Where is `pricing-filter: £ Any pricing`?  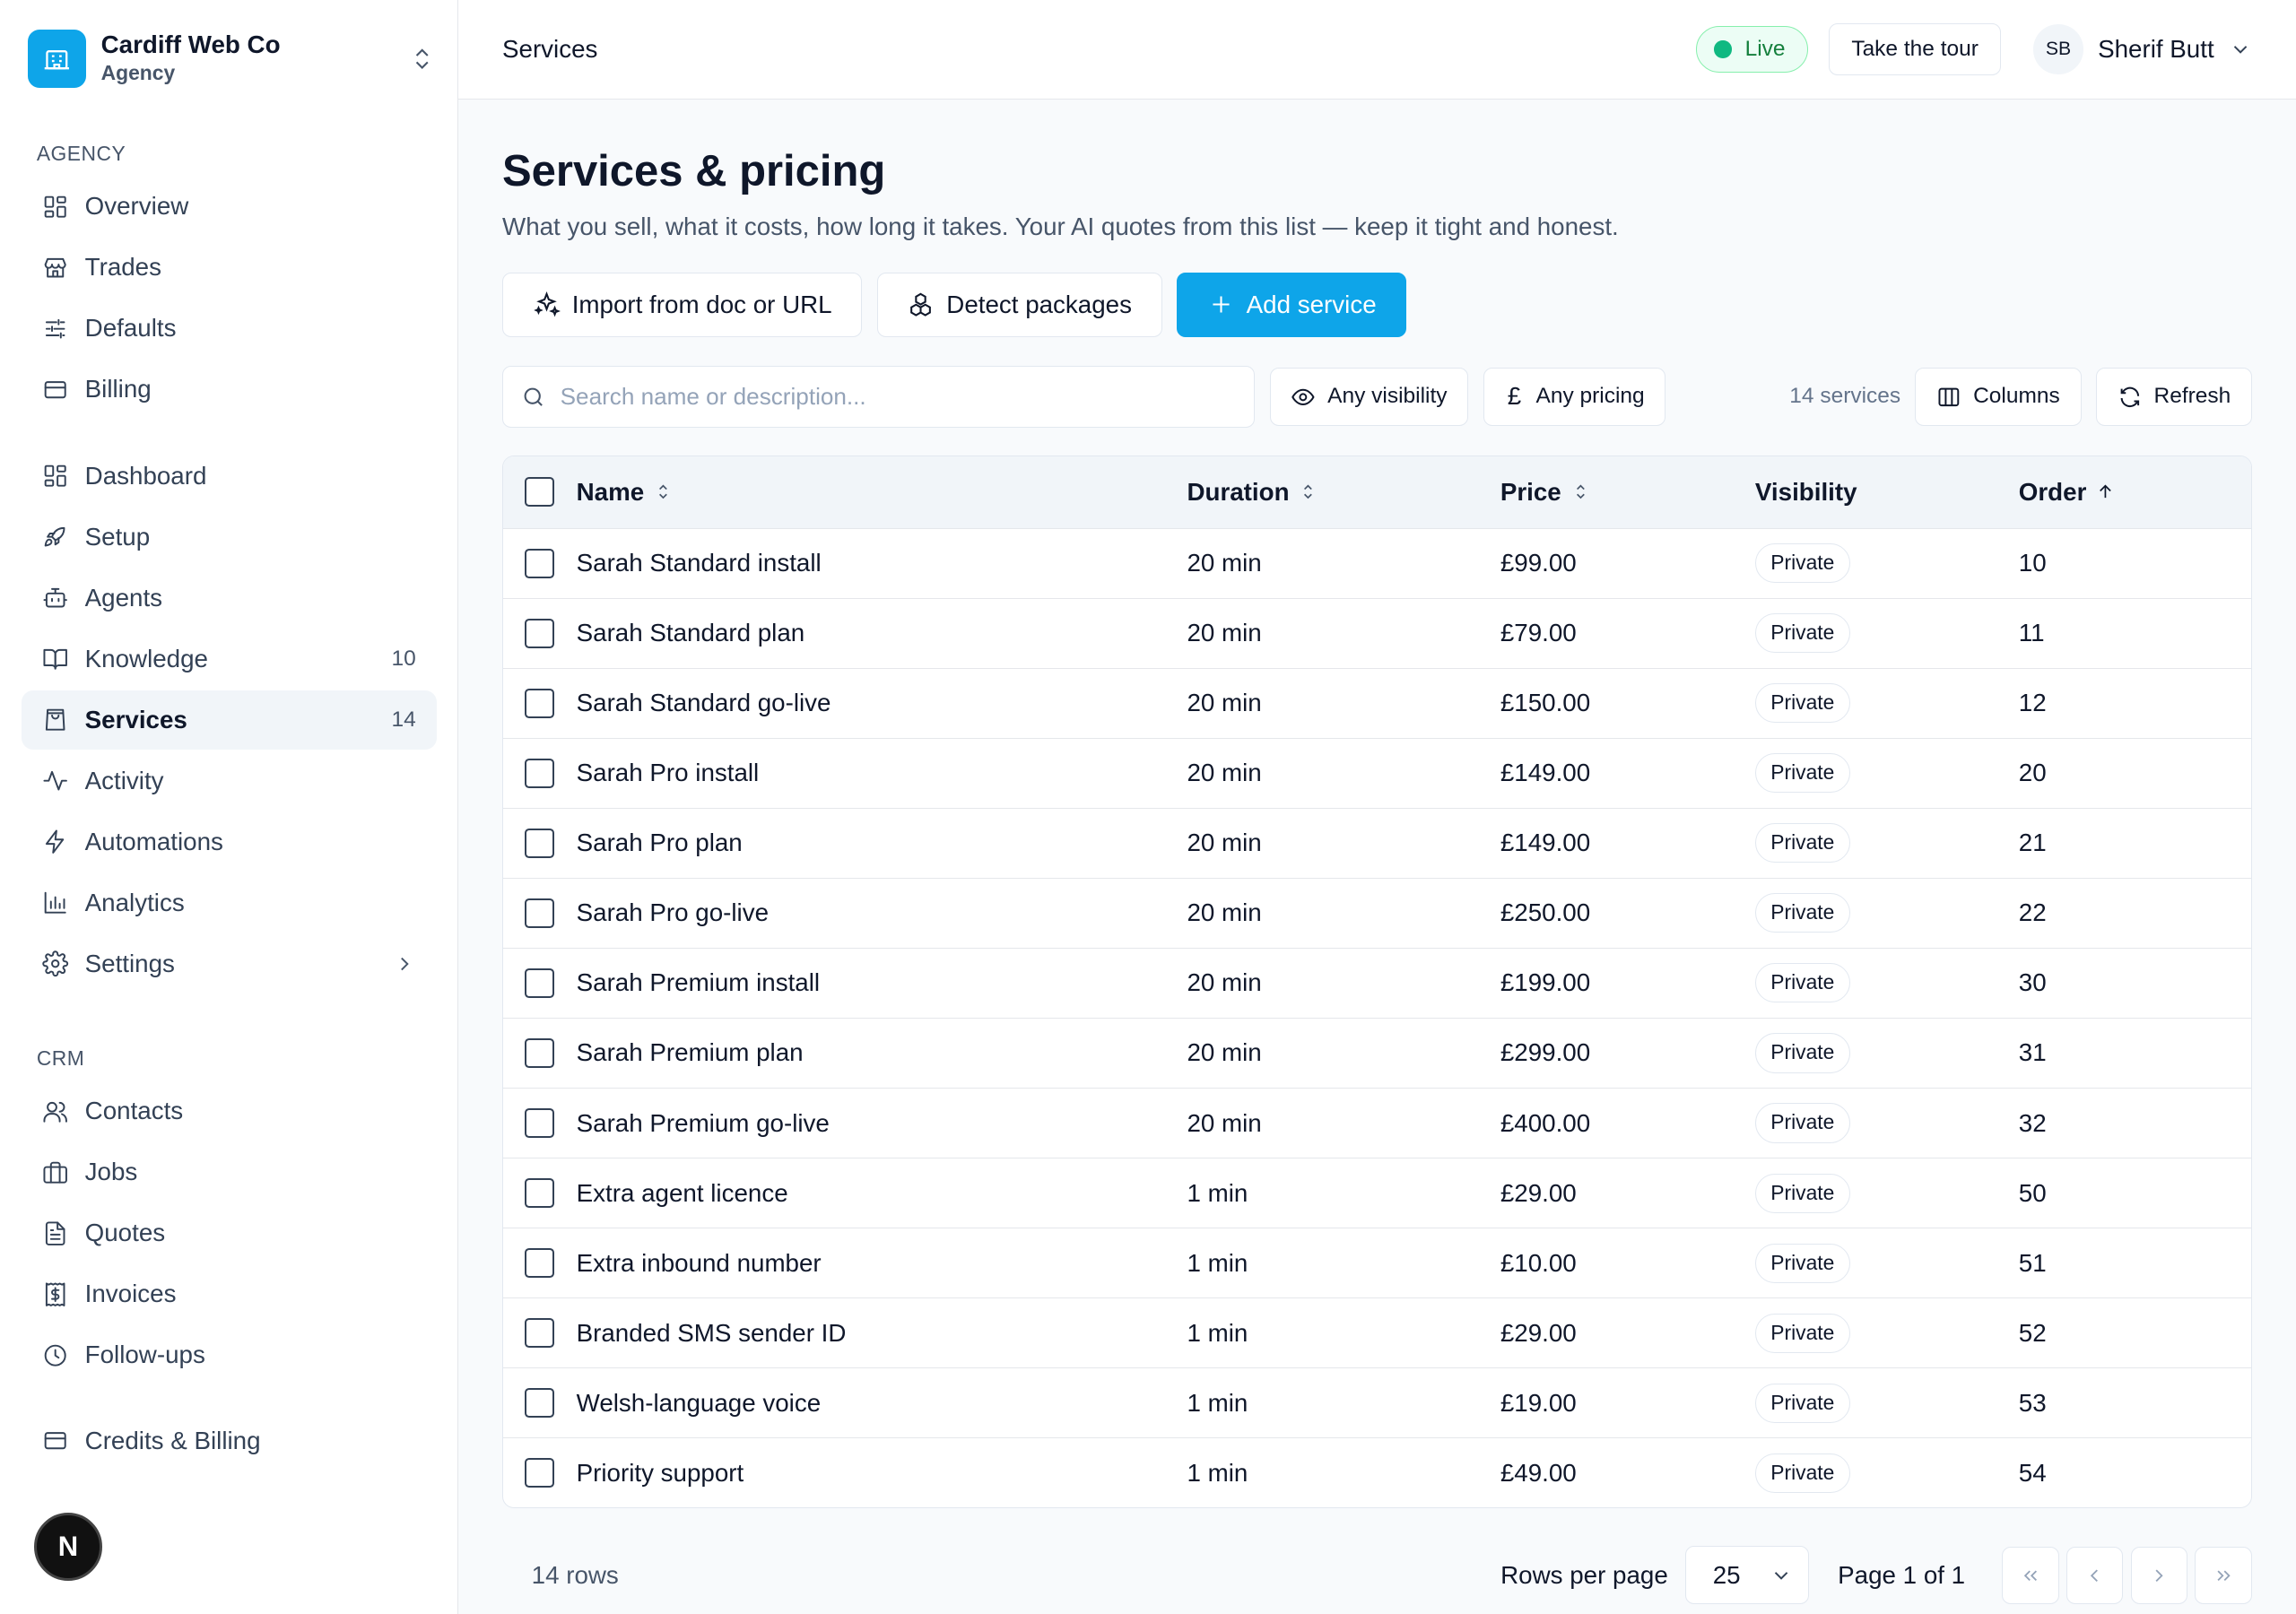
pricing-filter: £ Any pricing is located at coordinates (1574, 397).